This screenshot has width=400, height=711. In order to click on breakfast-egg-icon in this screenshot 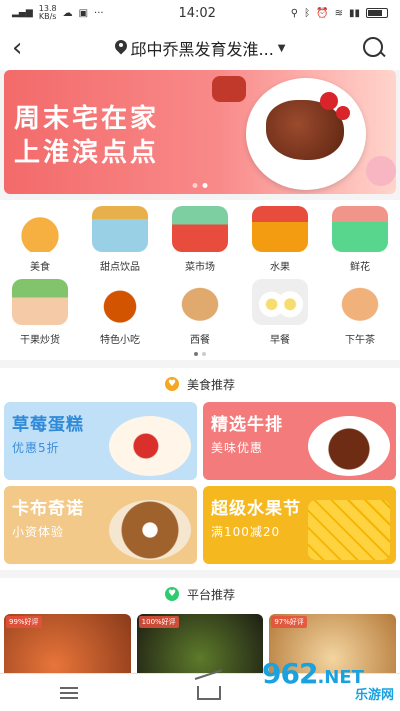, I will do `click(280, 302)`.